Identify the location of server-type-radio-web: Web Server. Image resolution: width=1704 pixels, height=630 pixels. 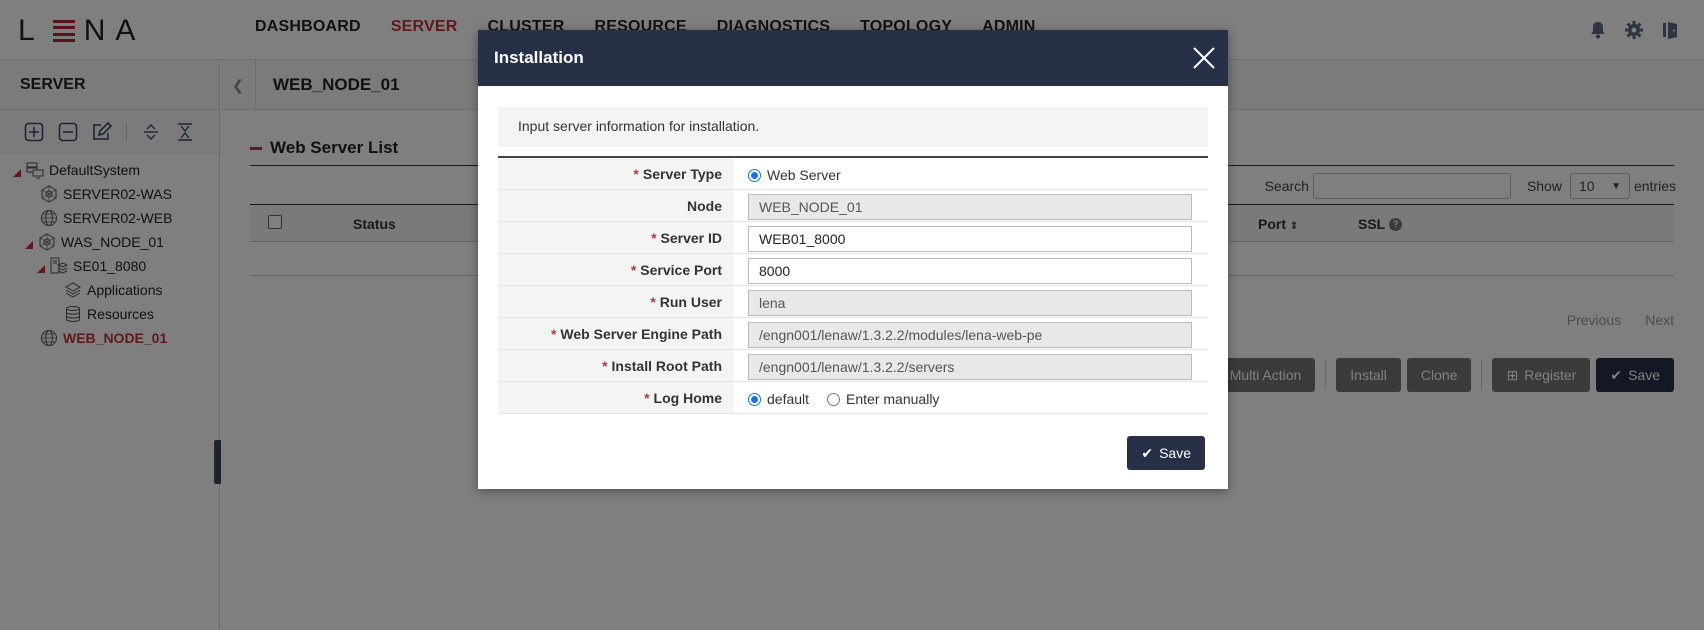
(794, 175).